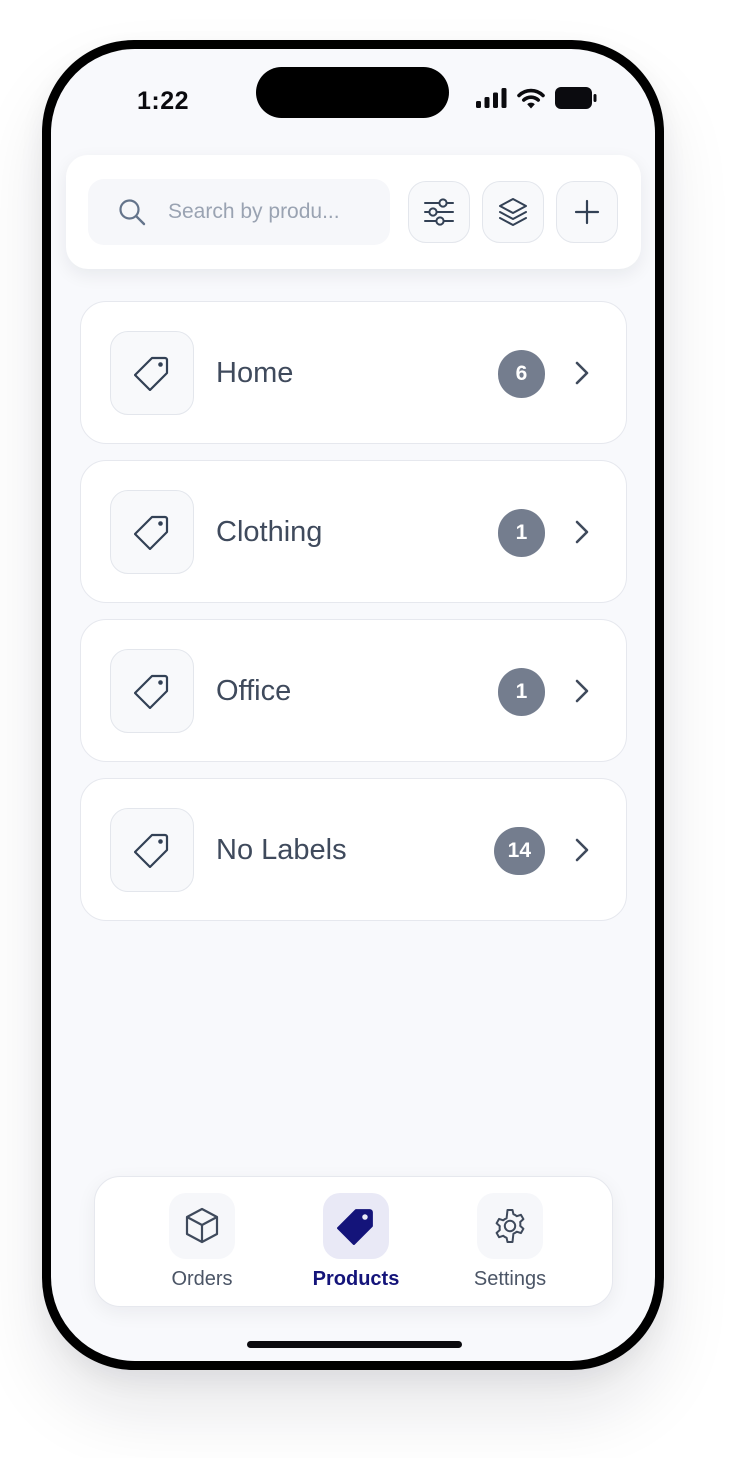  What do you see at coordinates (254, 691) in the screenshot?
I see `category-label: Office` at bounding box center [254, 691].